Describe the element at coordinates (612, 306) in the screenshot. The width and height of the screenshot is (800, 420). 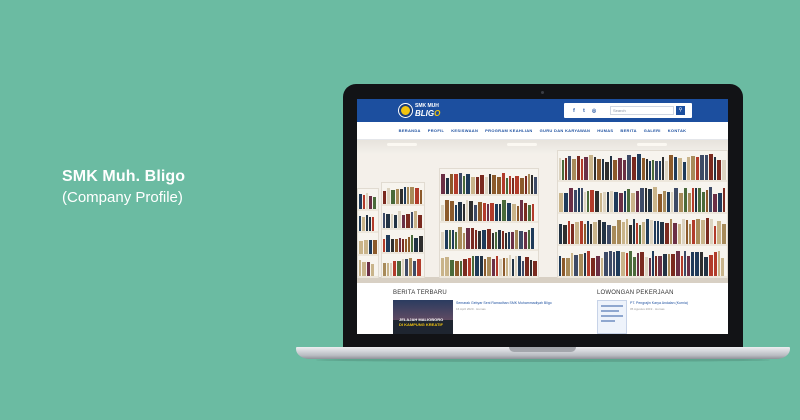
I see `doc-line` at that location.